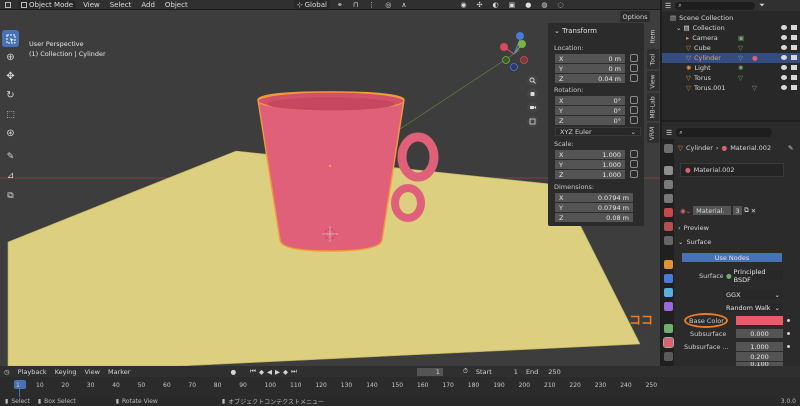 The width and height of the screenshot is (800, 406). I want to click on jump-start-icon: ⏮, so click(253, 371).